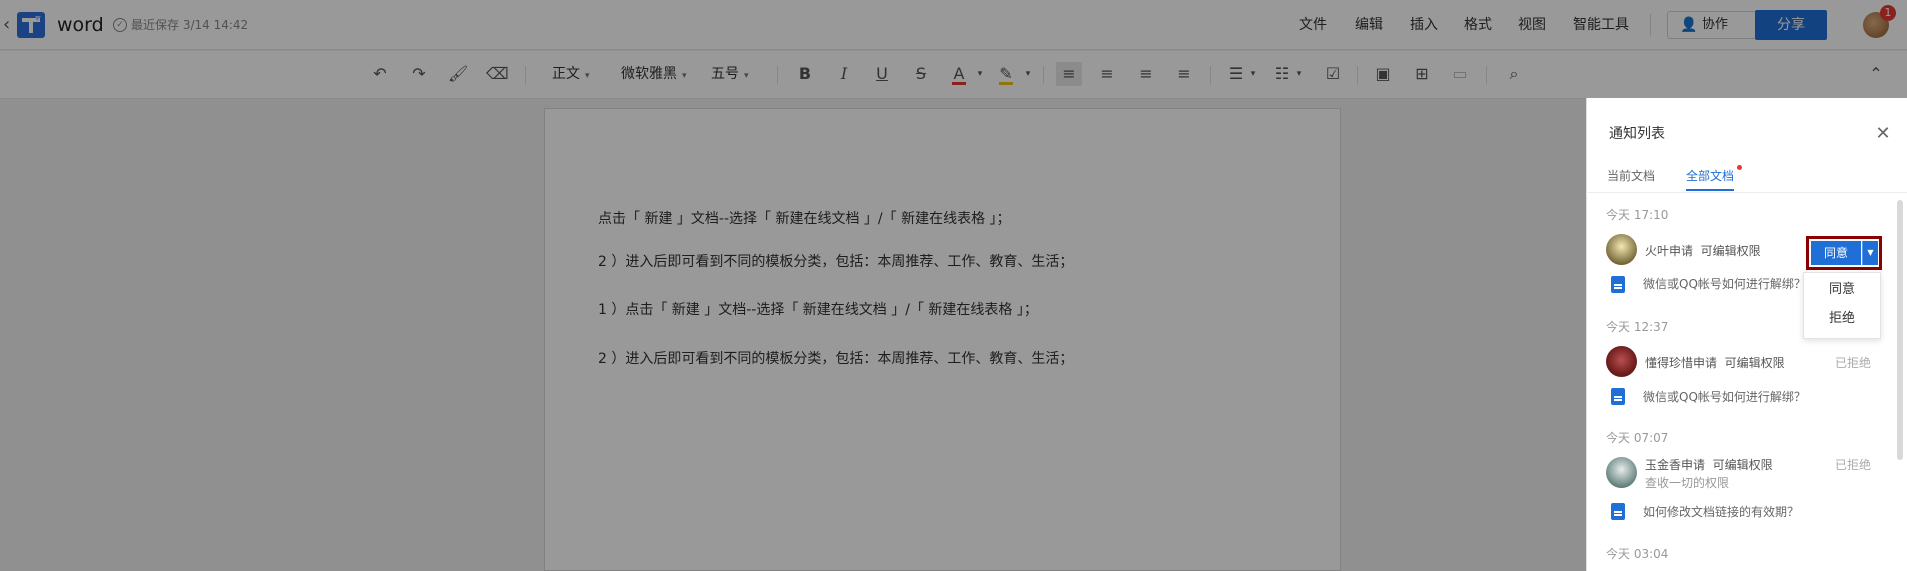  I want to click on group-date: 今天 12:37, so click(1637, 327).